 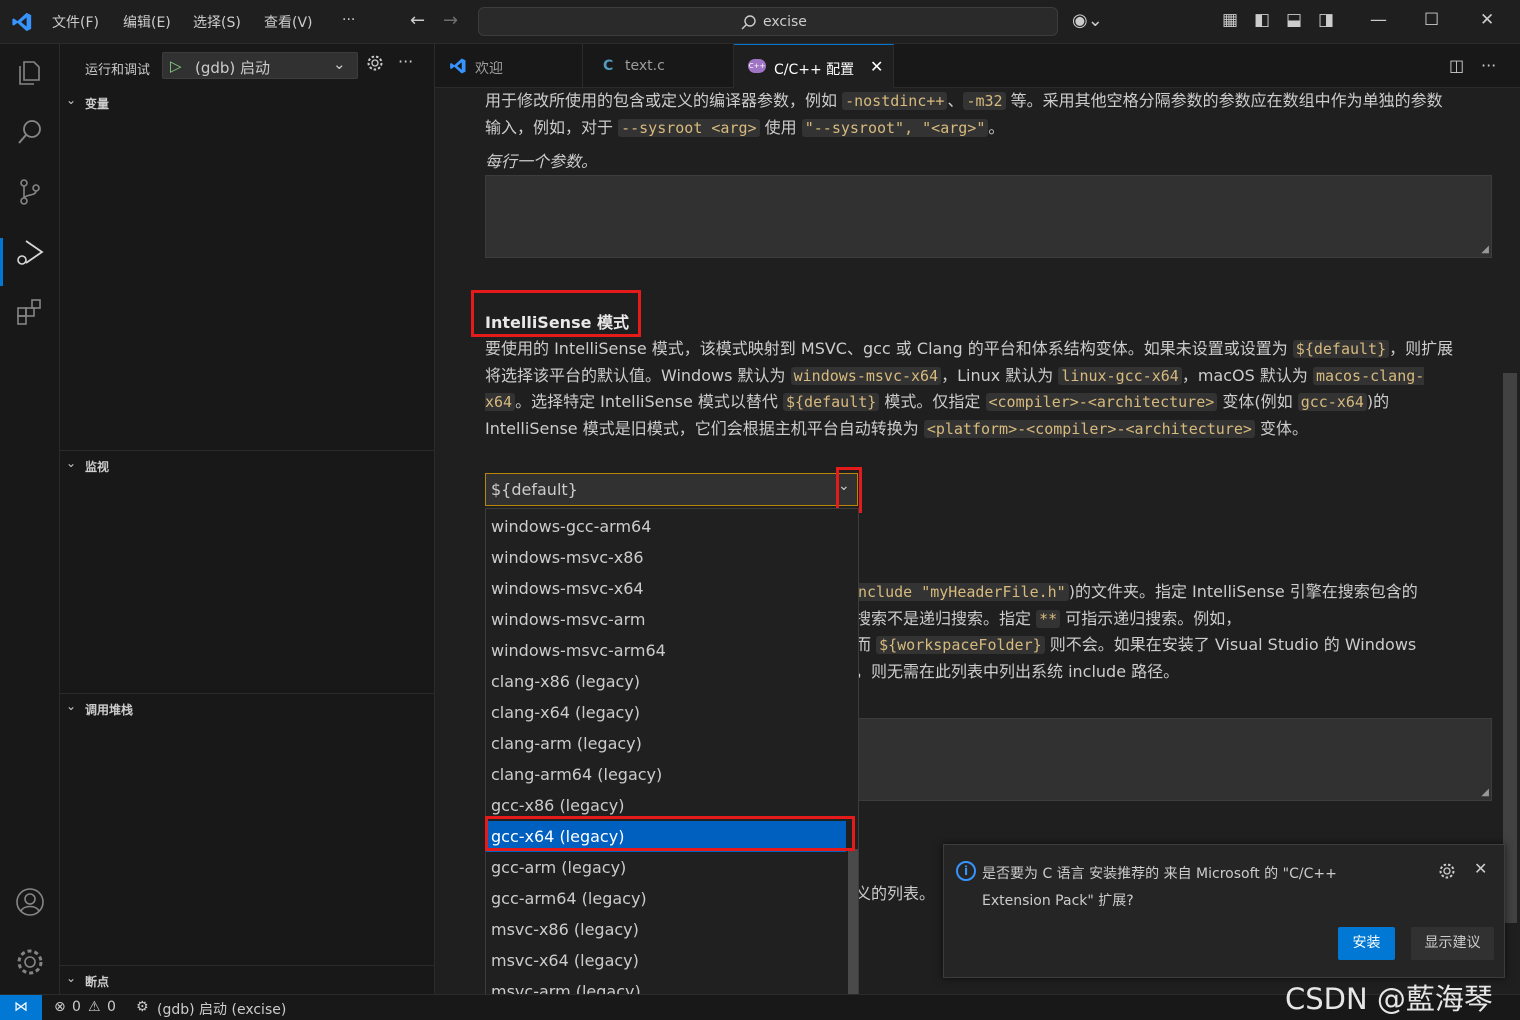 What do you see at coordinates (666, 774) in the screenshot?
I see `dropdown-option: clang-arm64 (legacy)` at bounding box center [666, 774].